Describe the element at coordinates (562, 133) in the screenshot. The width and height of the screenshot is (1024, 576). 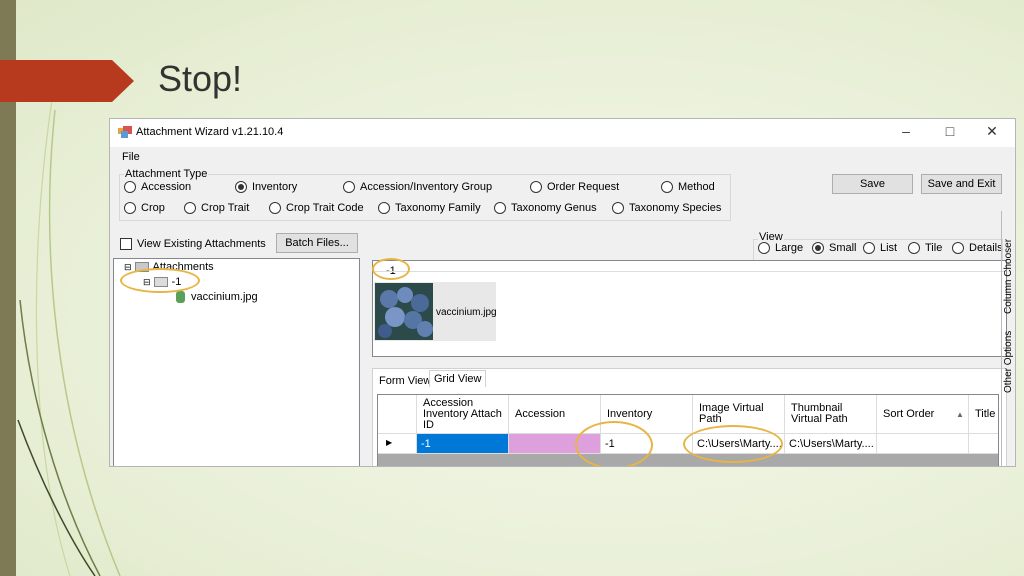
I see `title-bar: Attachment Wizard v1.21.10.4 – □ ✕` at that location.